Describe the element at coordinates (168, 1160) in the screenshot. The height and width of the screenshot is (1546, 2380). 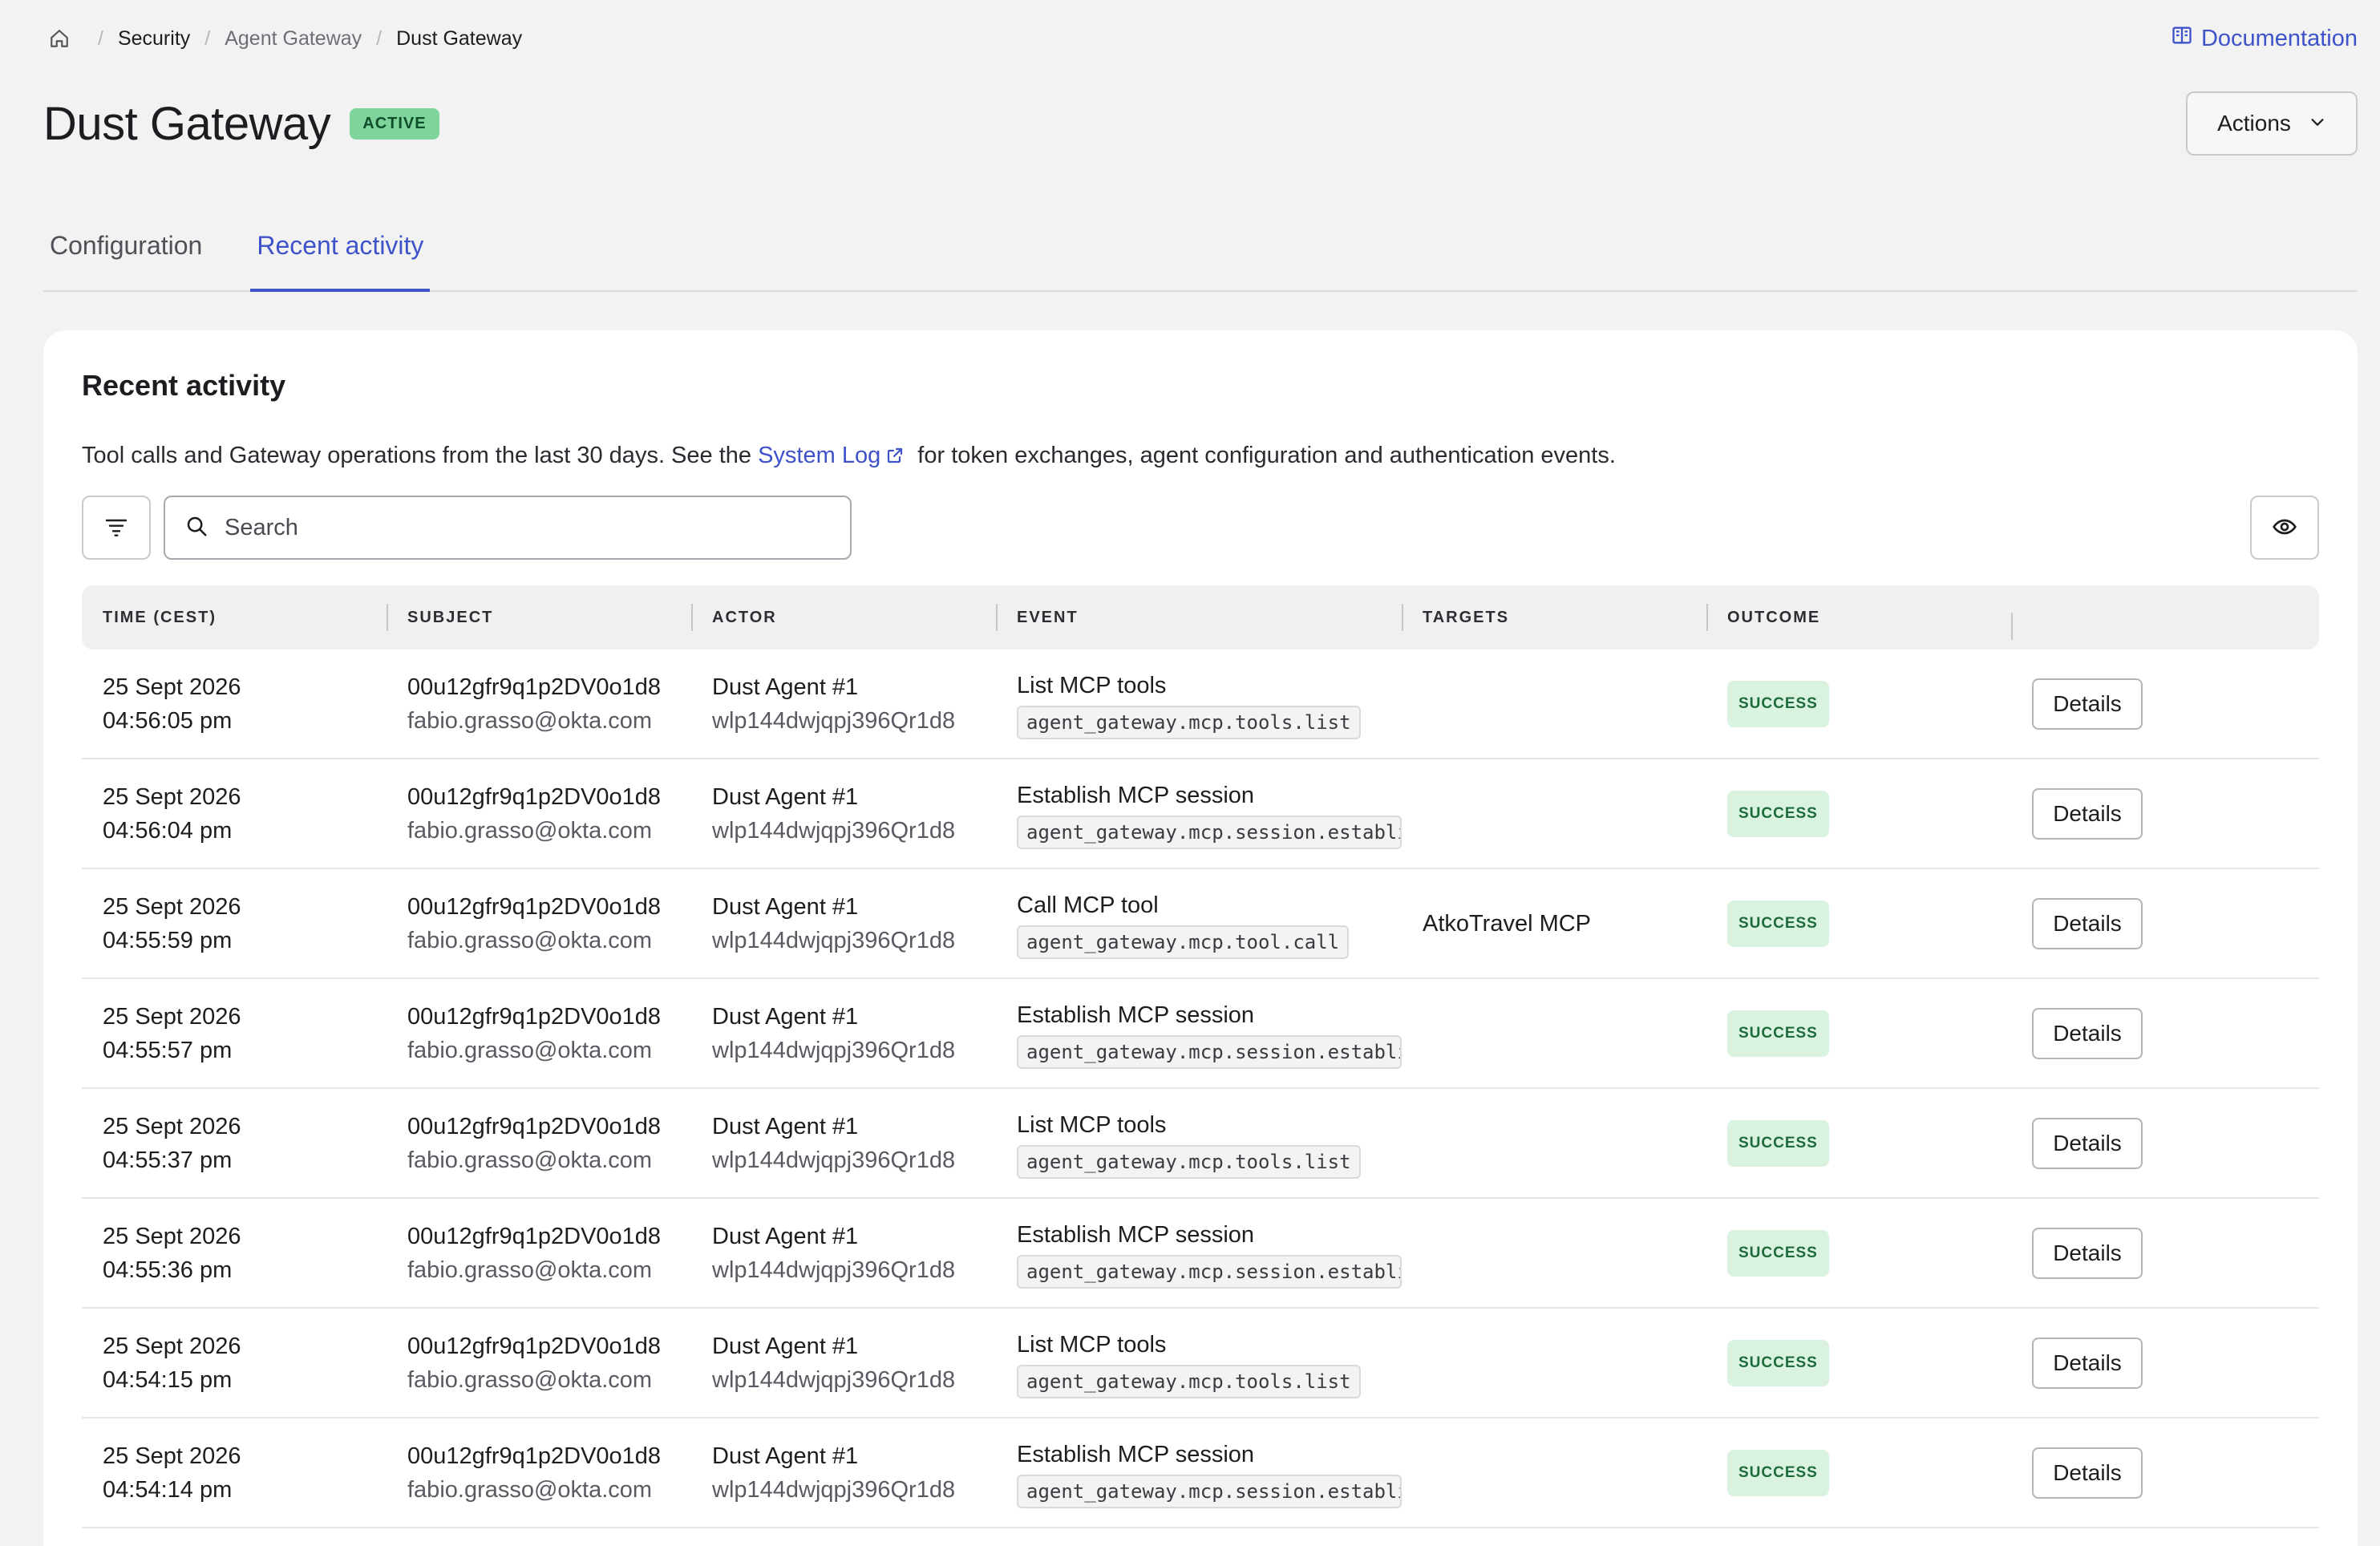
I see `event-time: 04:55:37 pm` at that location.